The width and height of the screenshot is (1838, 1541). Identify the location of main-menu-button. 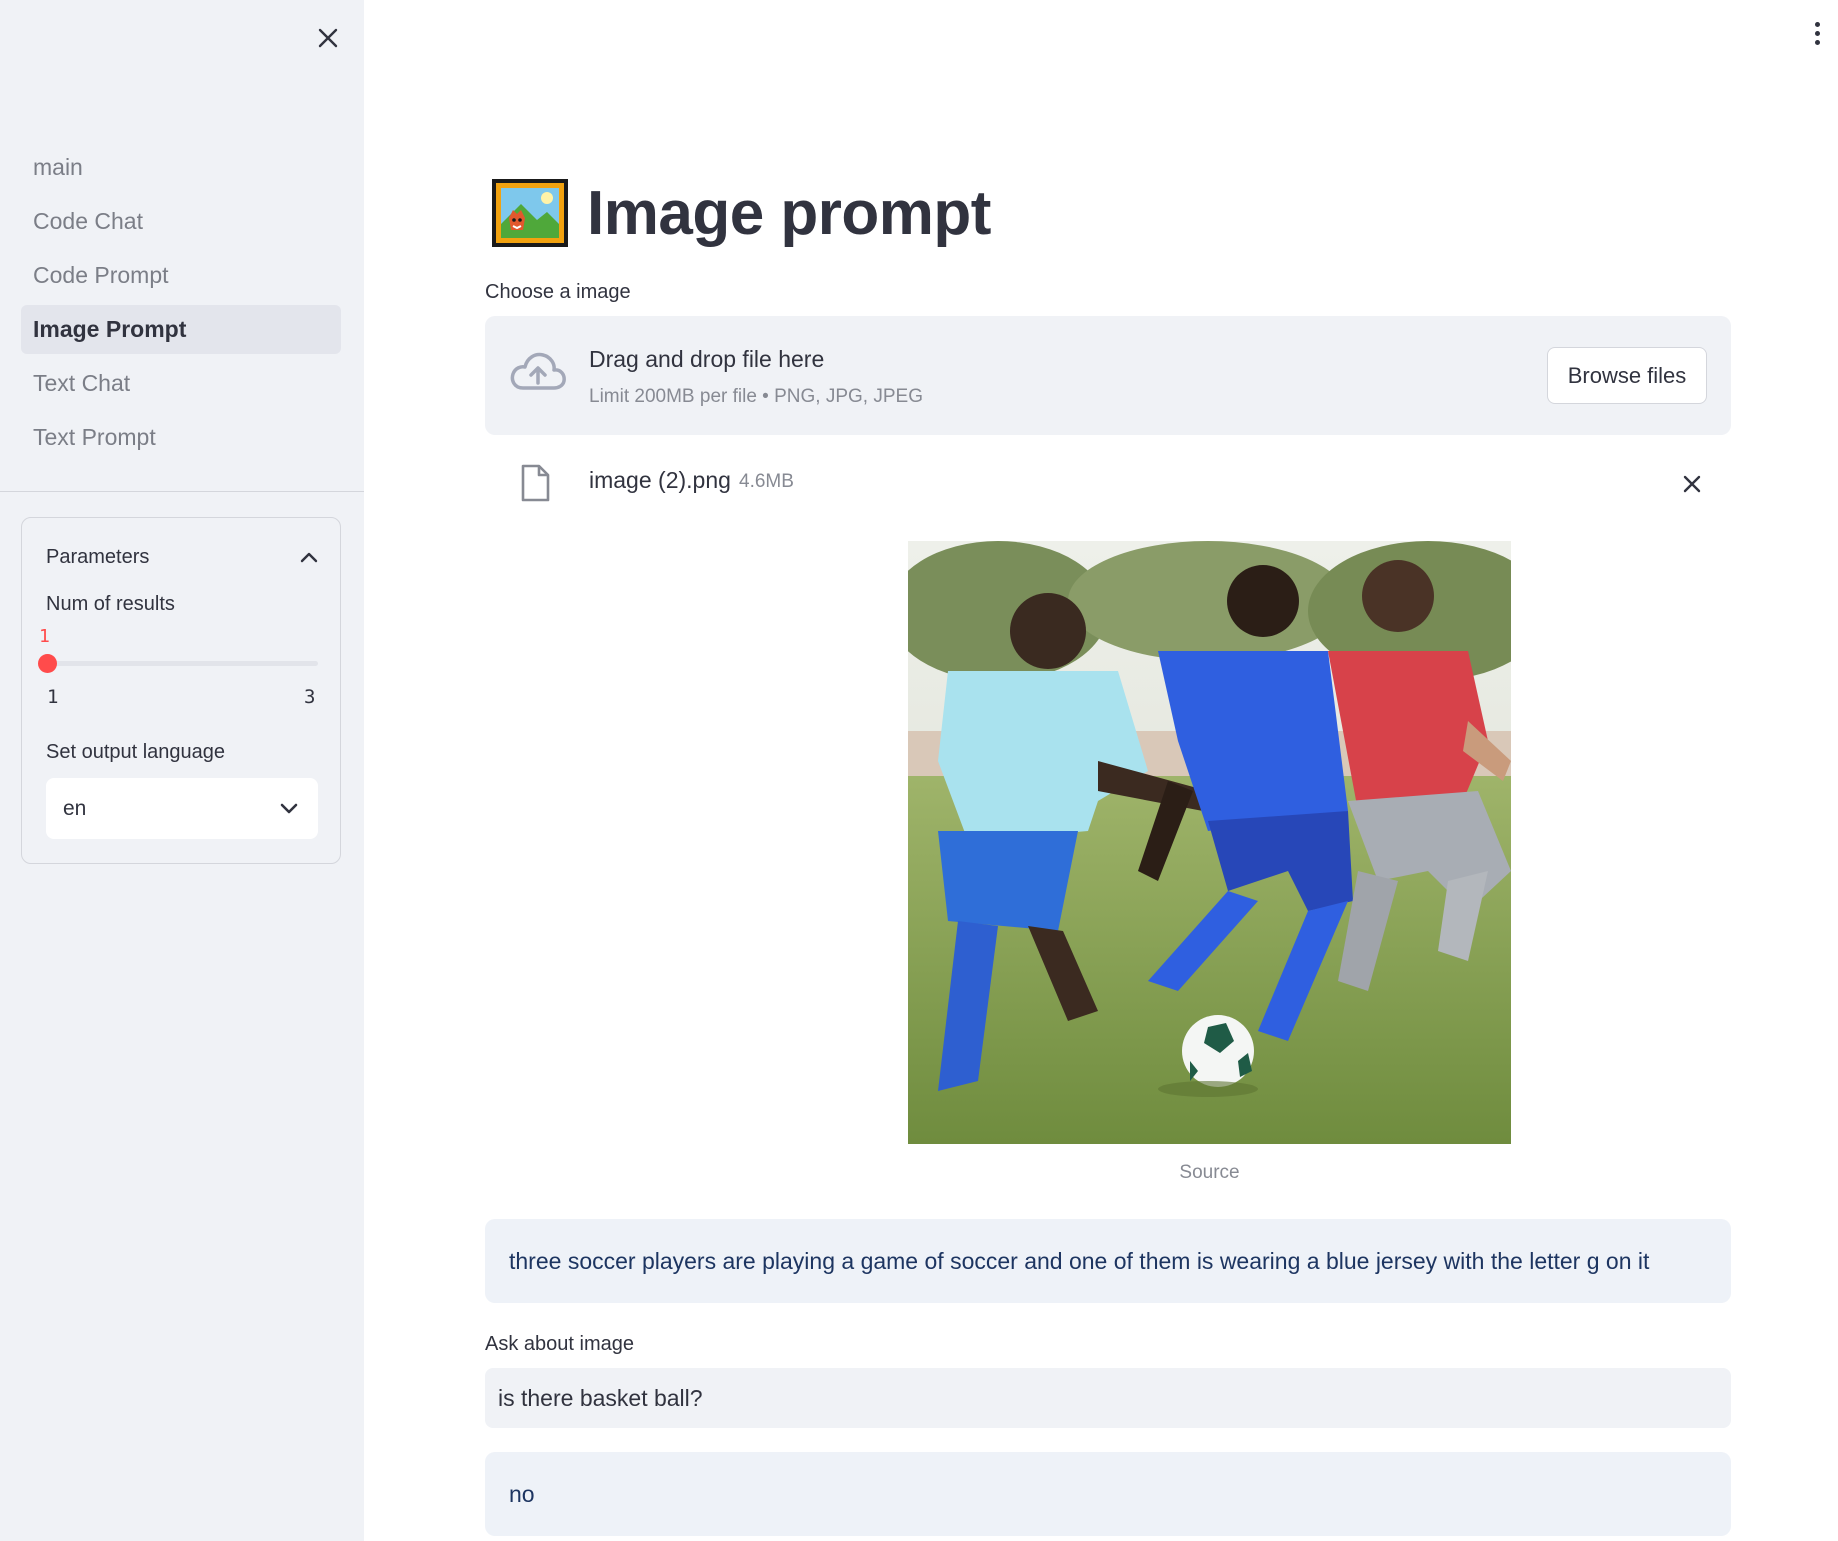
(1817, 33).